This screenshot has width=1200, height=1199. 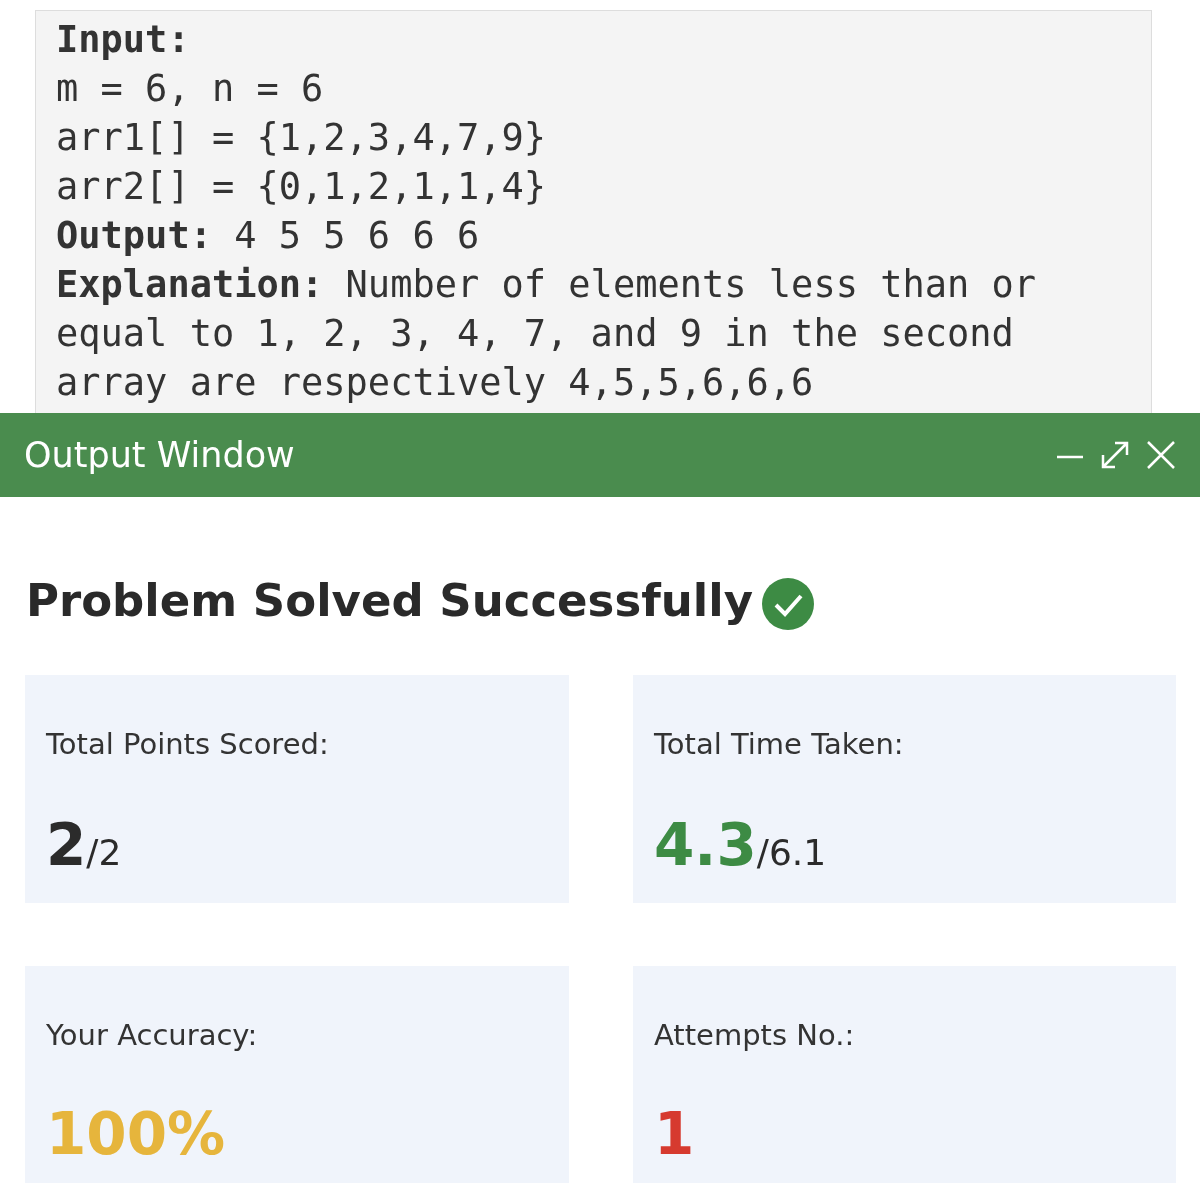 What do you see at coordinates (779, 744) in the screenshot?
I see `stat-label: Total Time Taken:` at bounding box center [779, 744].